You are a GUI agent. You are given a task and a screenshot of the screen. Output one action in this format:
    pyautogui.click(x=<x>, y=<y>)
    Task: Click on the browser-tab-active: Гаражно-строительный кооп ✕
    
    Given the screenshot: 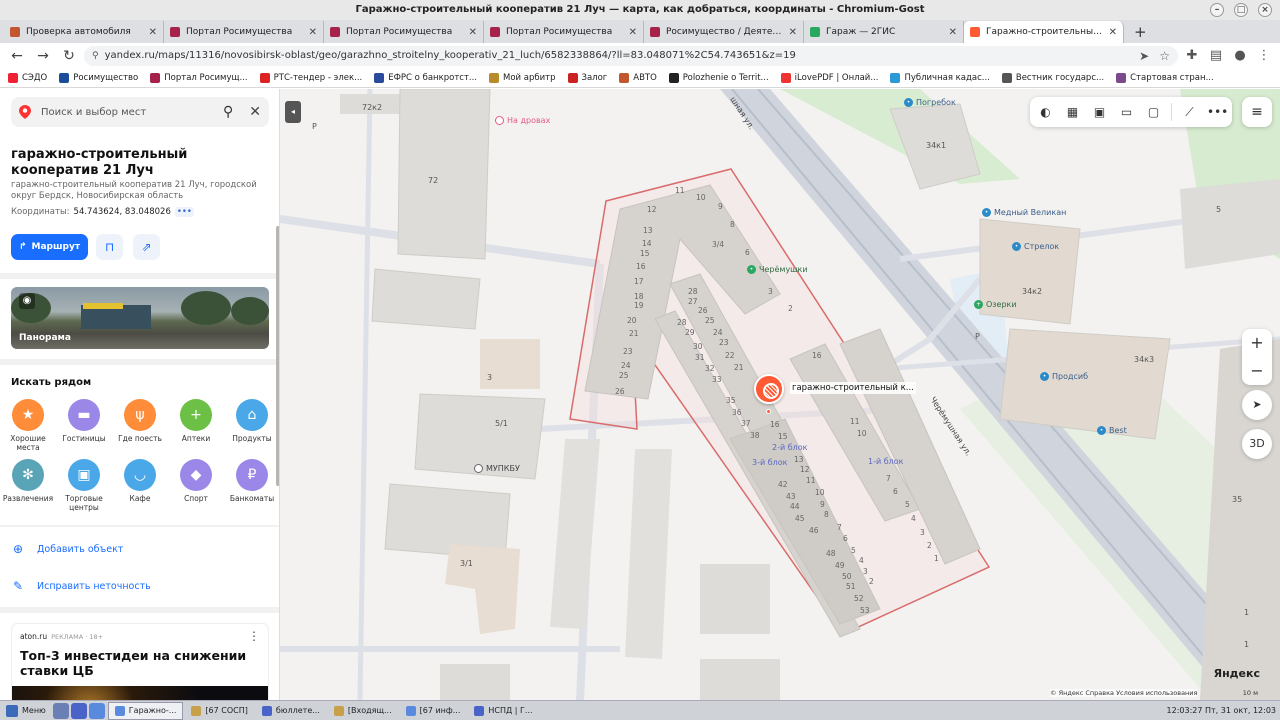 What is the action you would take?
    pyautogui.click(x=1044, y=32)
    